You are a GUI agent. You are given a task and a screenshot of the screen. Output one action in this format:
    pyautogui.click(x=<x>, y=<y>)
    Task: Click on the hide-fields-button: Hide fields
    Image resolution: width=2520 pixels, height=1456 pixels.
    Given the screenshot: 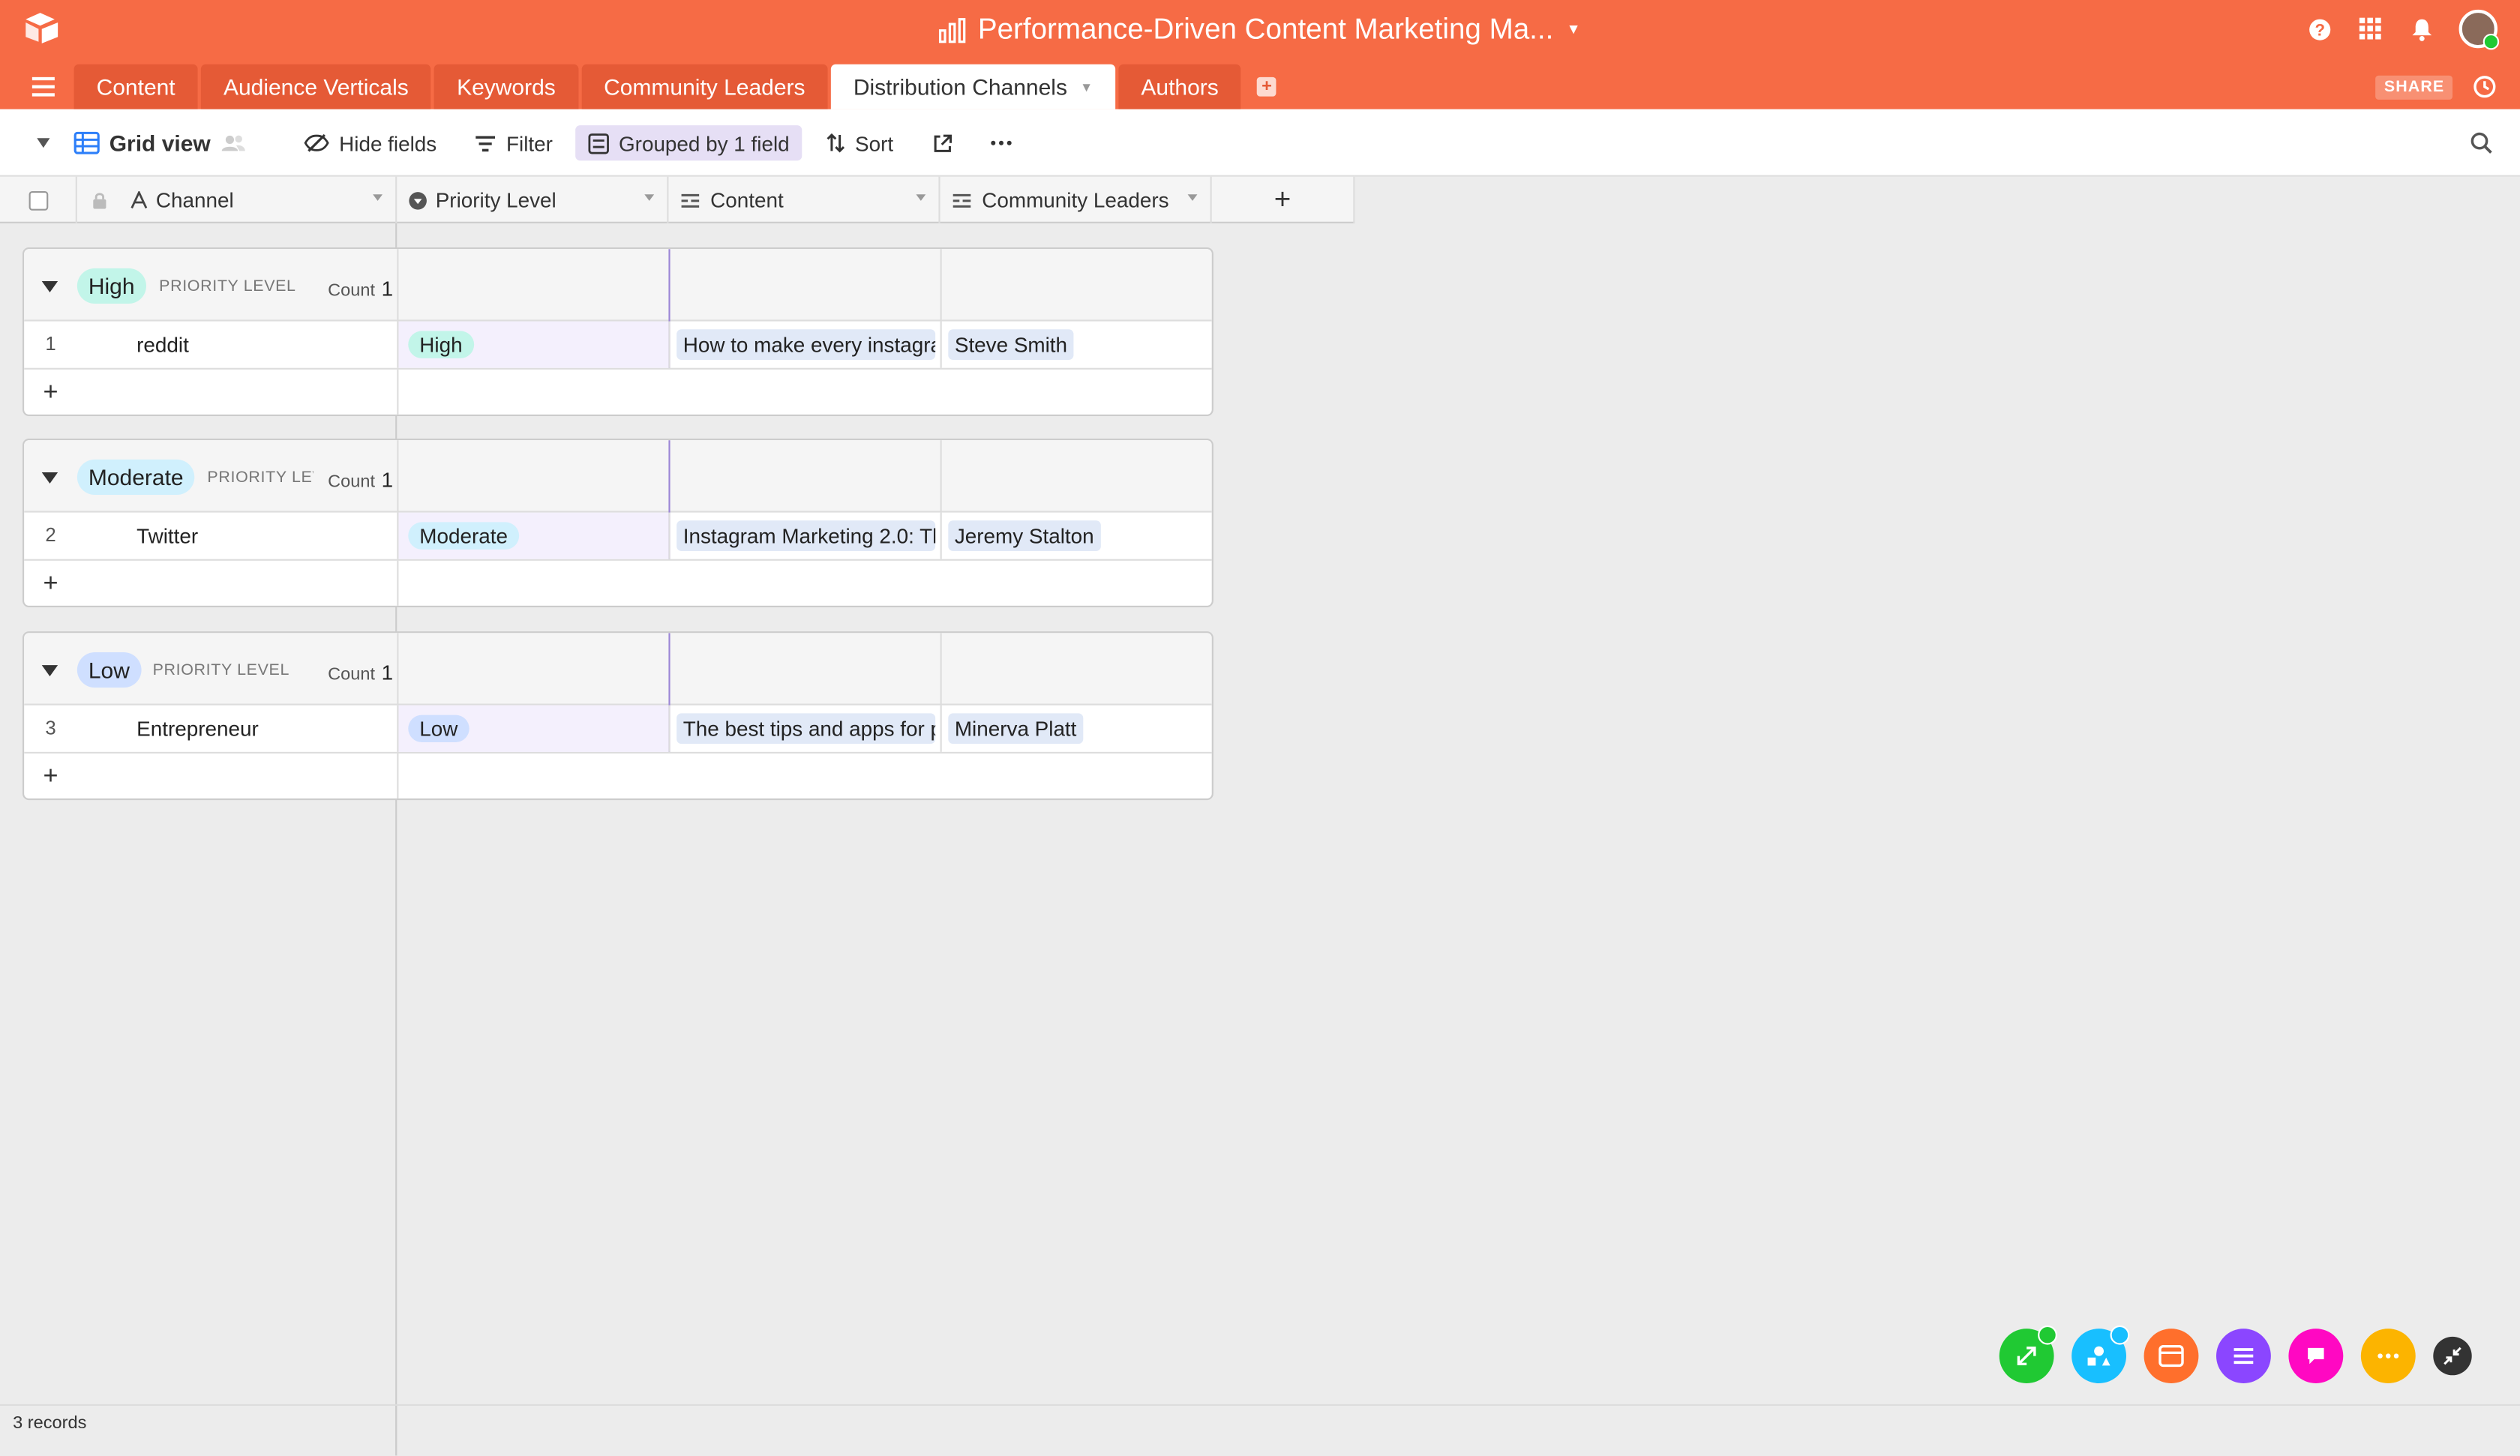 What is the action you would take?
    pyautogui.click(x=370, y=142)
    